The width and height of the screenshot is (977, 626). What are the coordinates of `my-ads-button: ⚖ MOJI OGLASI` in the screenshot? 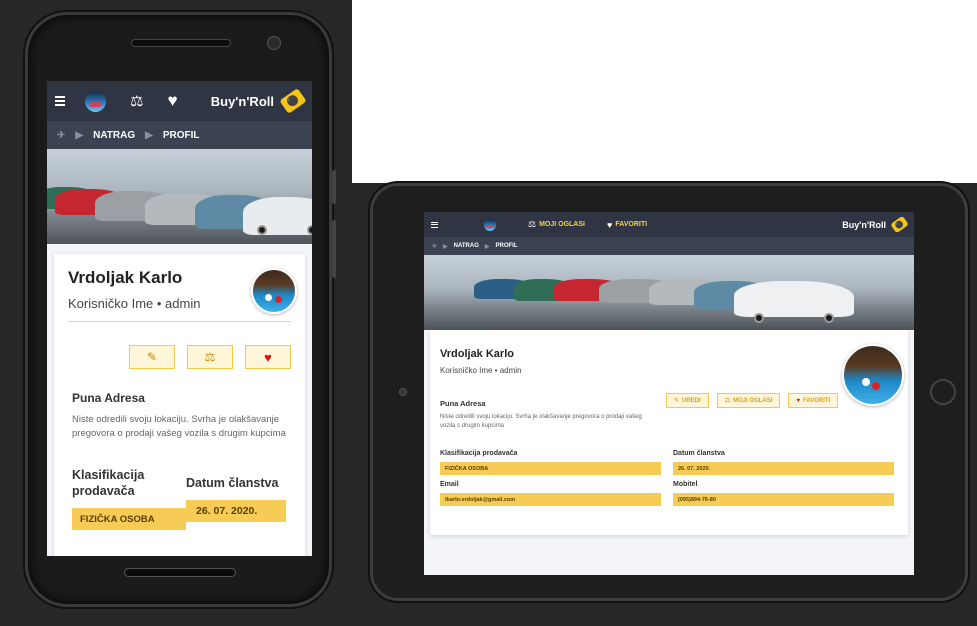 It's located at (748, 400).